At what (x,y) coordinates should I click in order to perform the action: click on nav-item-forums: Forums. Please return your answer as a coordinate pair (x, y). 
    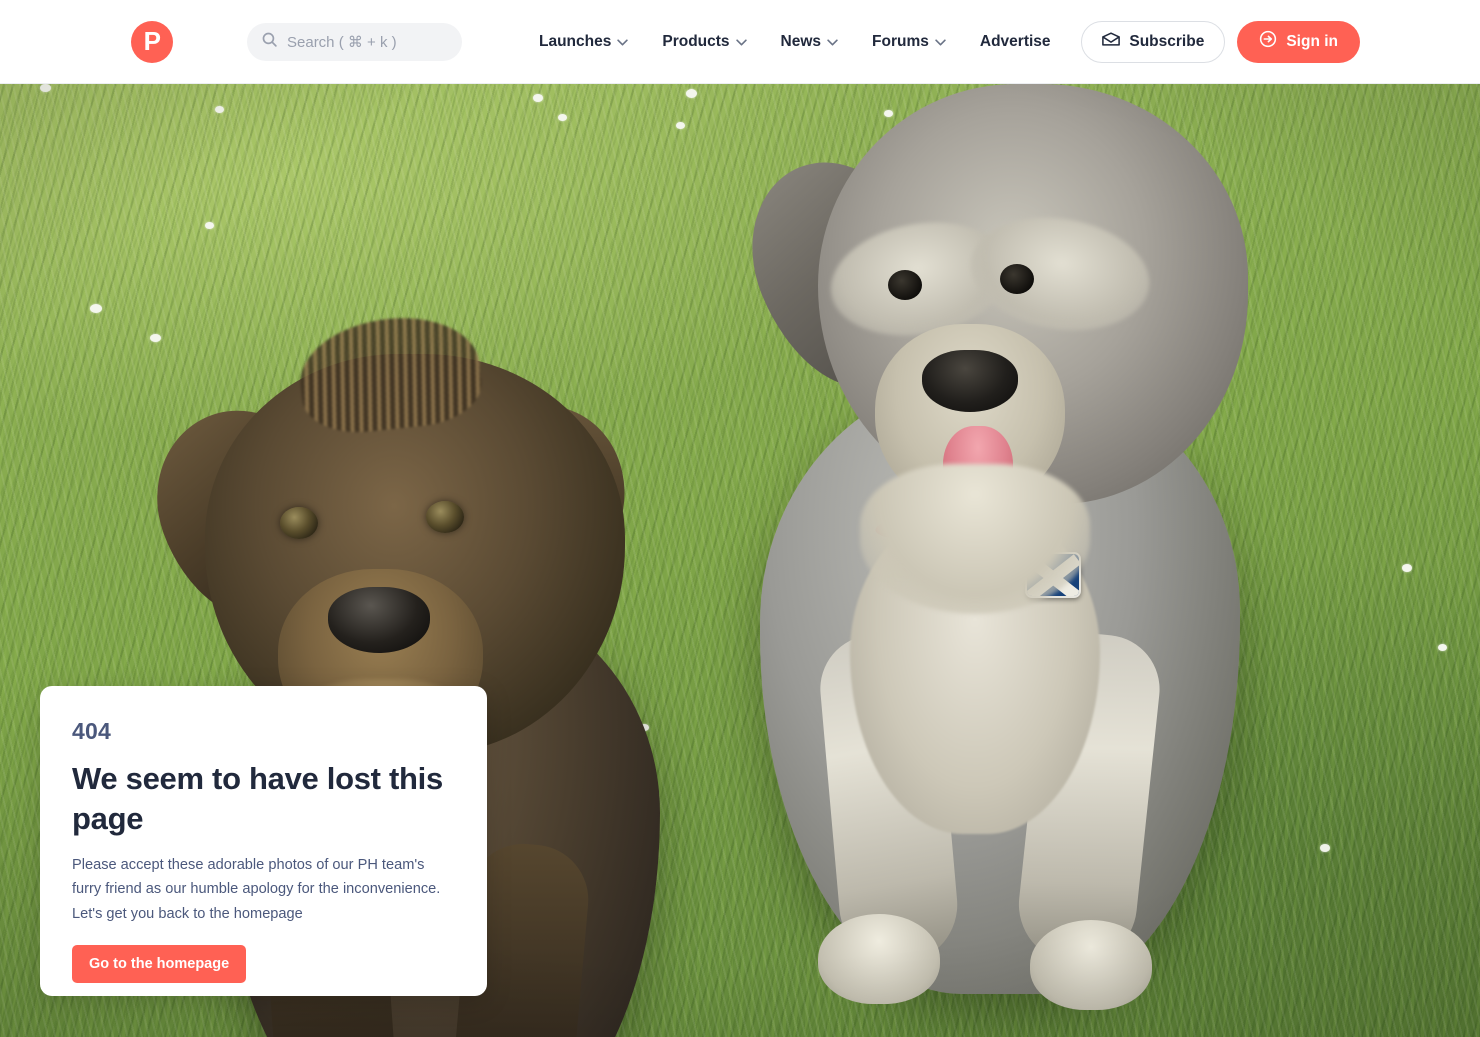
    Looking at the image, I should click on (909, 42).